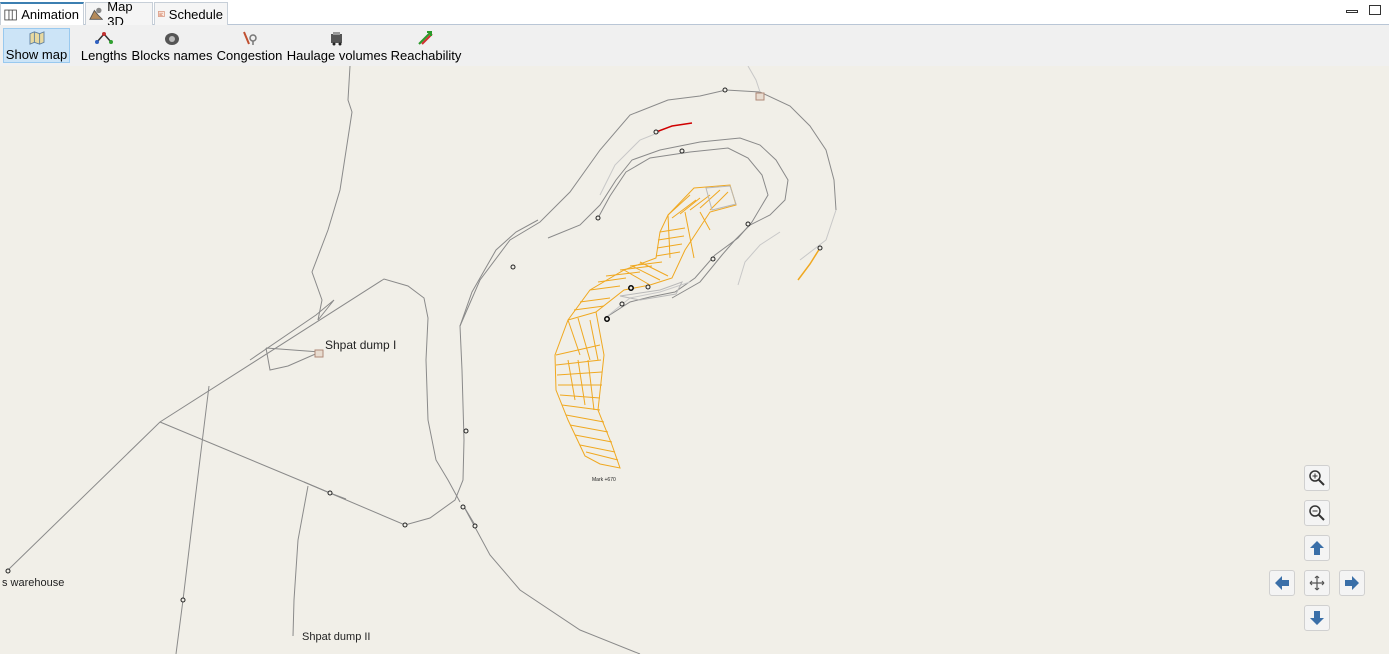 The image size is (1389, 654). What do you see at coordinates (1375, 10) in the screenshot?
I see `maximize-button` at bounding box center [1375, 10].